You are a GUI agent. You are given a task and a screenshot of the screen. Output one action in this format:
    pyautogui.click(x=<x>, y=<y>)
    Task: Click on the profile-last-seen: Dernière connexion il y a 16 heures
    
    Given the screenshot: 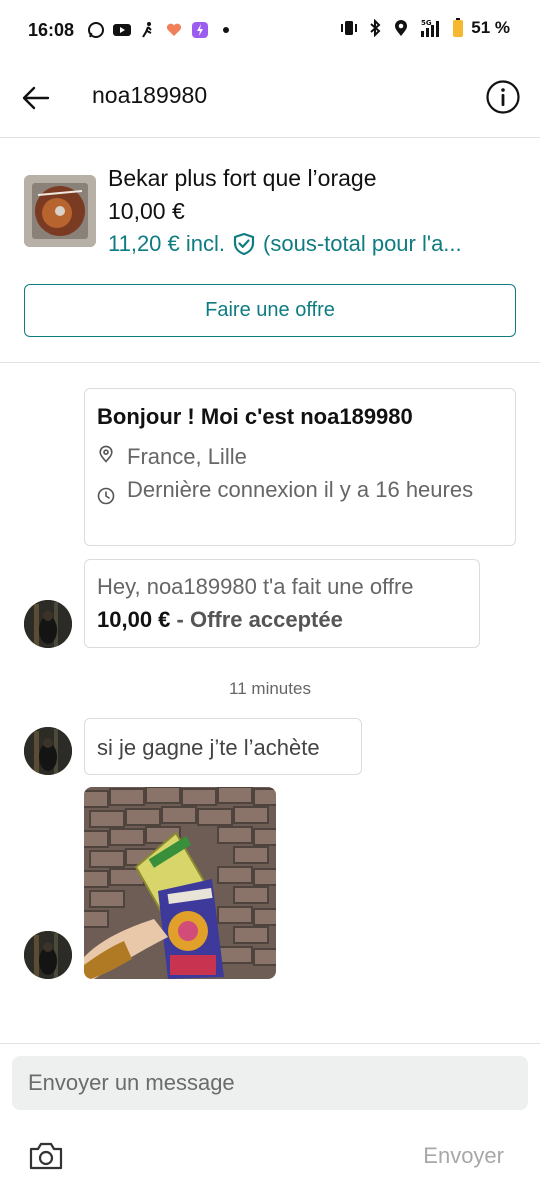 What is the action you would take?
    pyautogui.click(x=300, y=489)
    